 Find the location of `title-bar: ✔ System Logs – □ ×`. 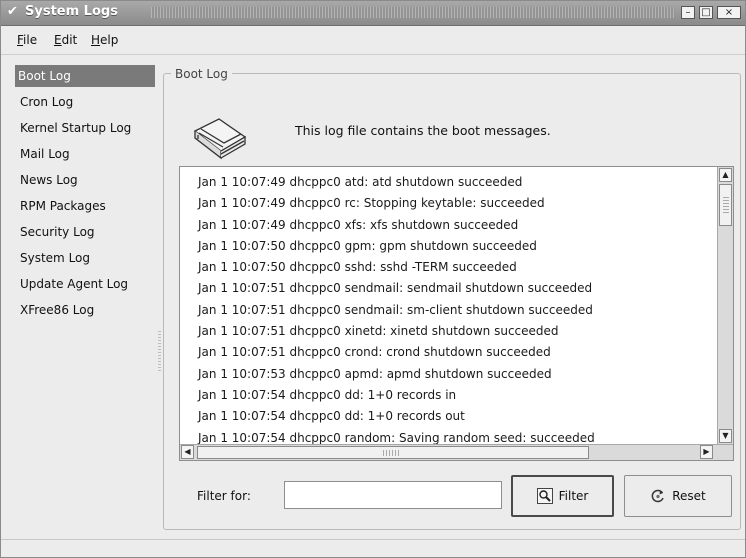

title-bar: ✔ System Logs – □ × is located at coordinates (373, 13).